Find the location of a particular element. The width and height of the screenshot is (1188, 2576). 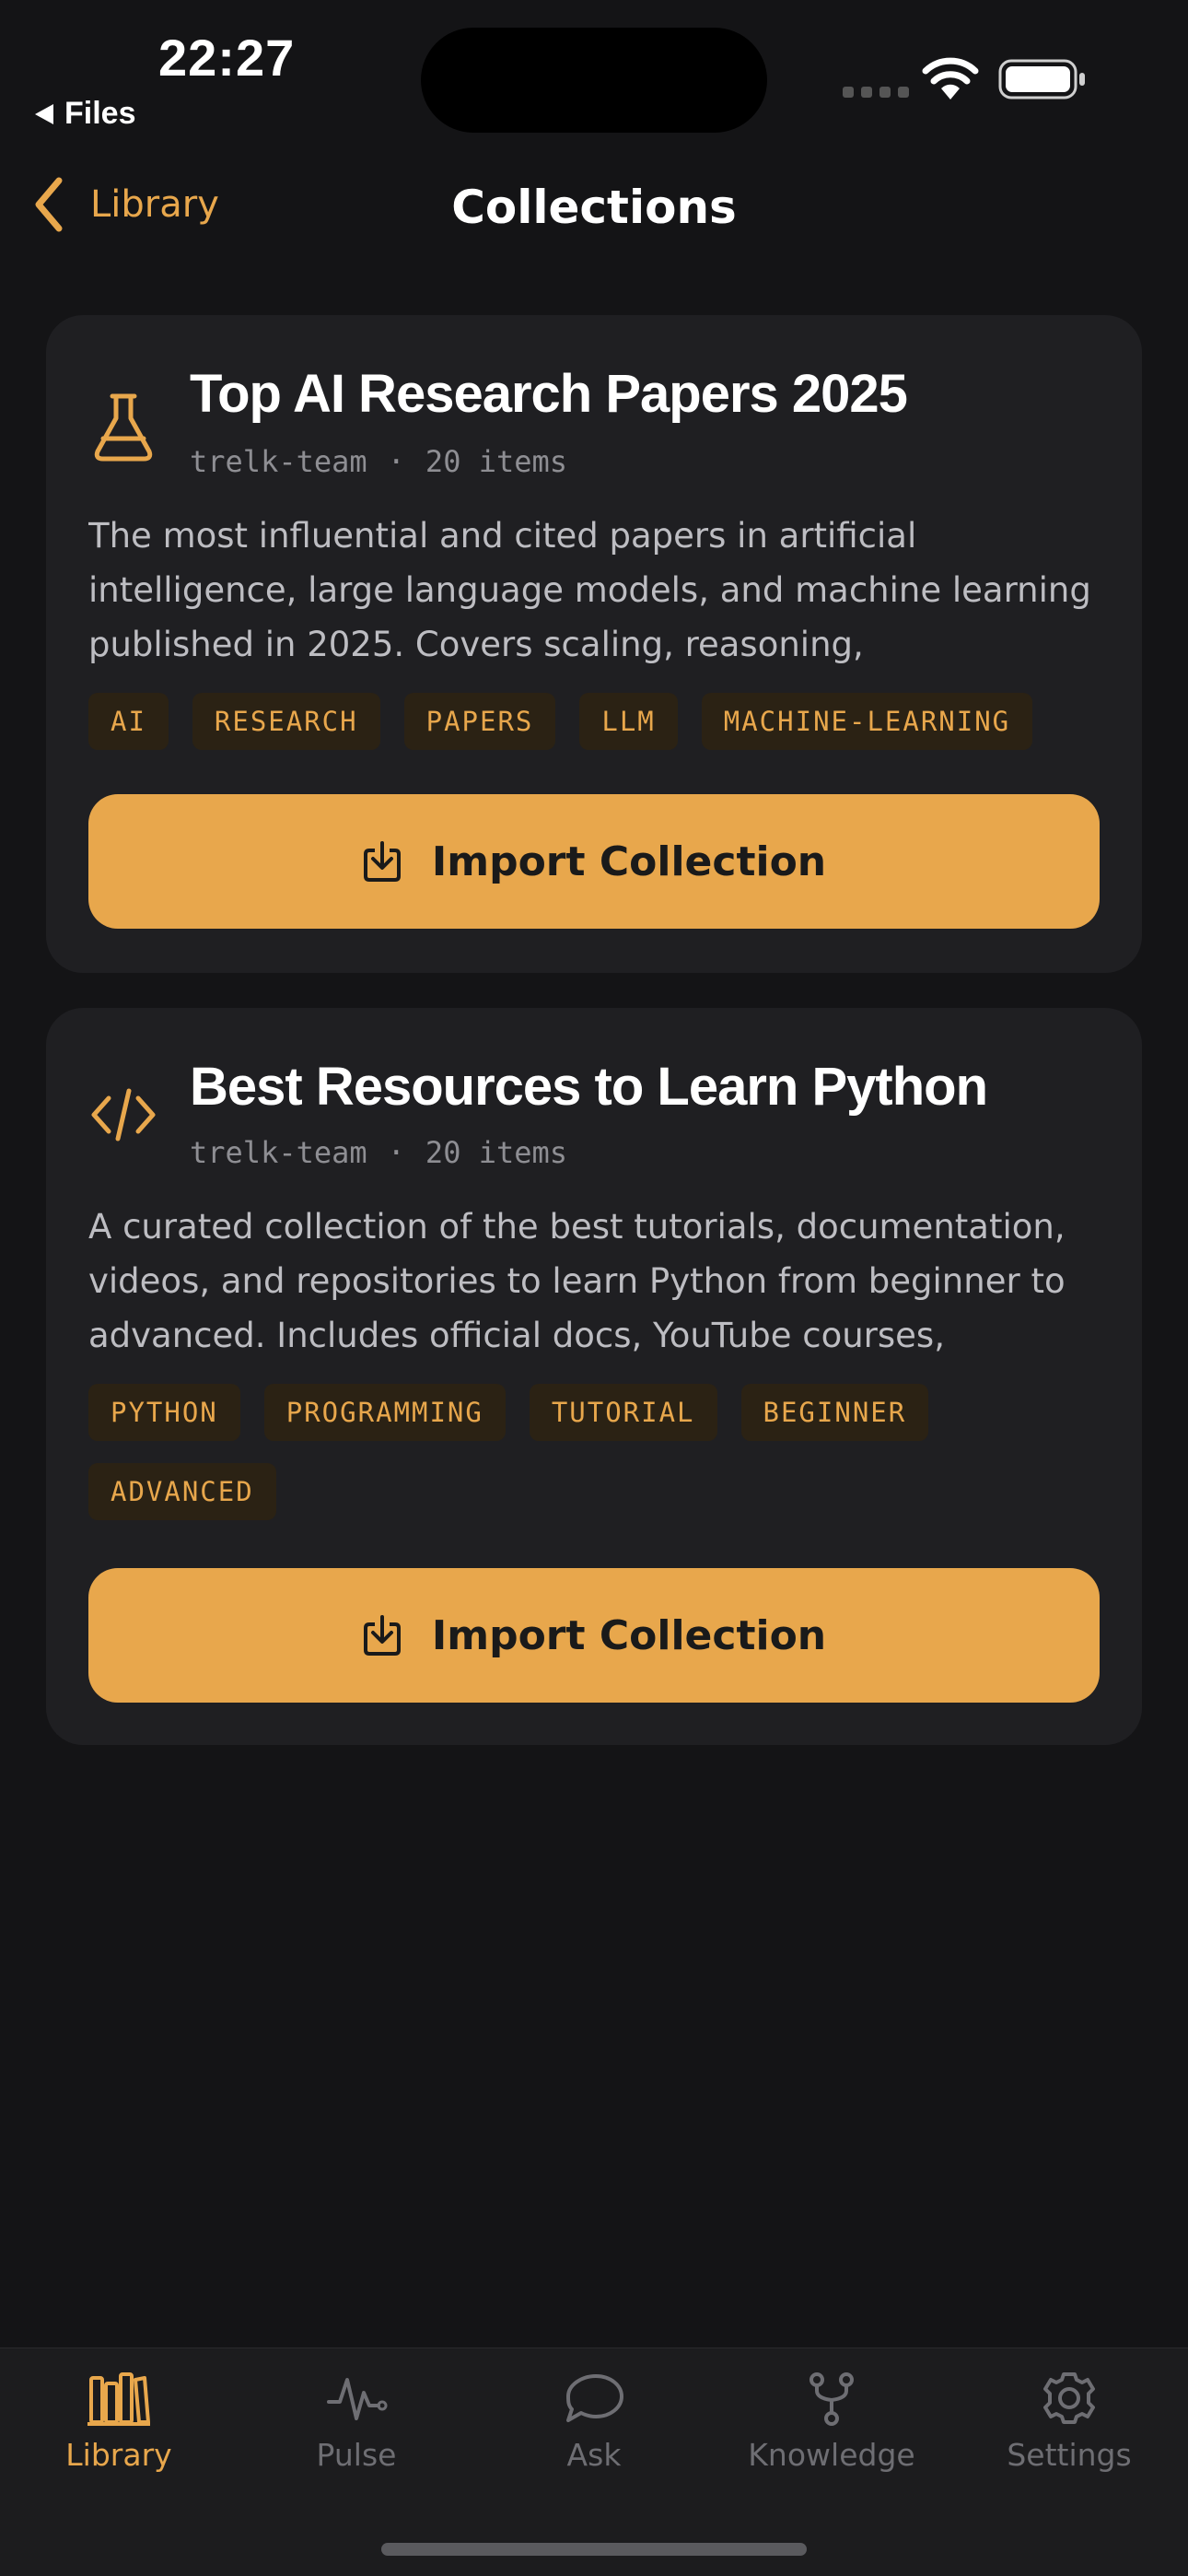

wifi-icon is located at coordinates (951, 78).